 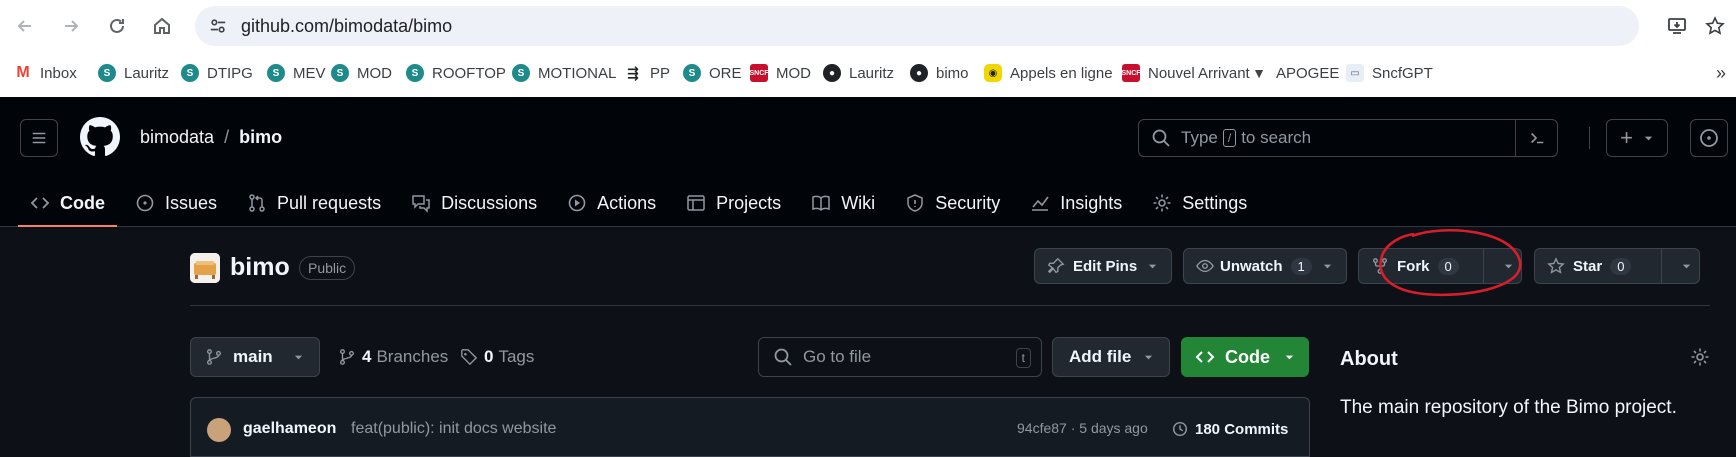 I want to click on owner-link: bimodata, so click(x=177, y=137).